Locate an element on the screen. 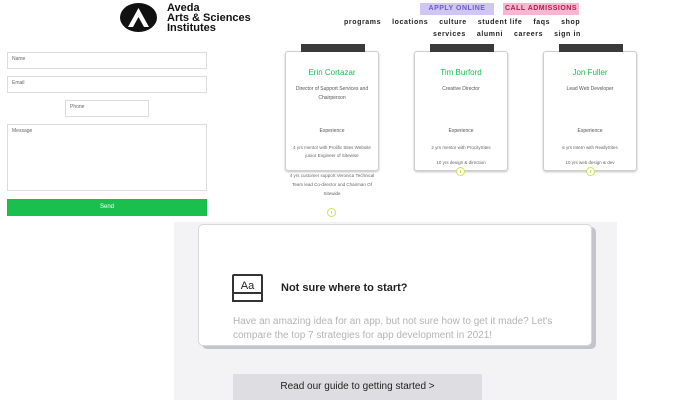 This screenshot has width=700, height=400. read-guide-button: Read our guide to getting started > is located at coordinates (357, 387).